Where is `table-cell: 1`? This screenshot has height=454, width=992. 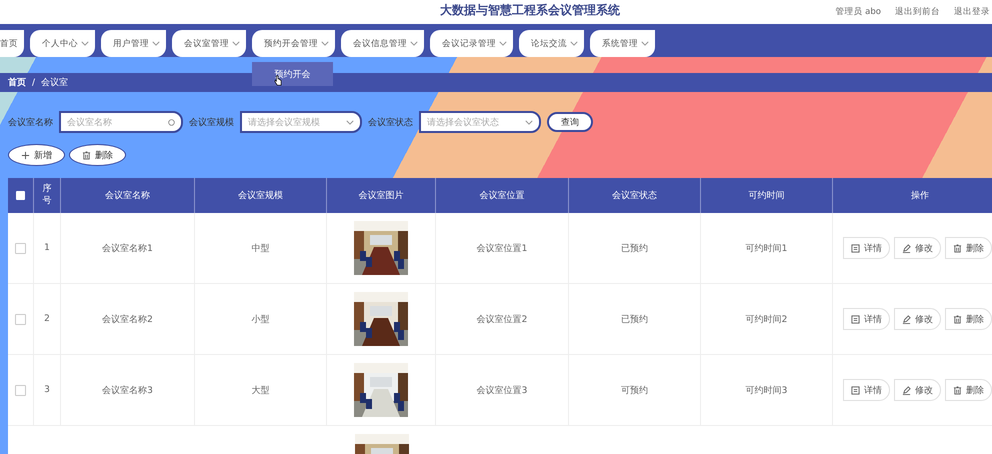 table-cell: 1 is located at coordinates (47, 248).